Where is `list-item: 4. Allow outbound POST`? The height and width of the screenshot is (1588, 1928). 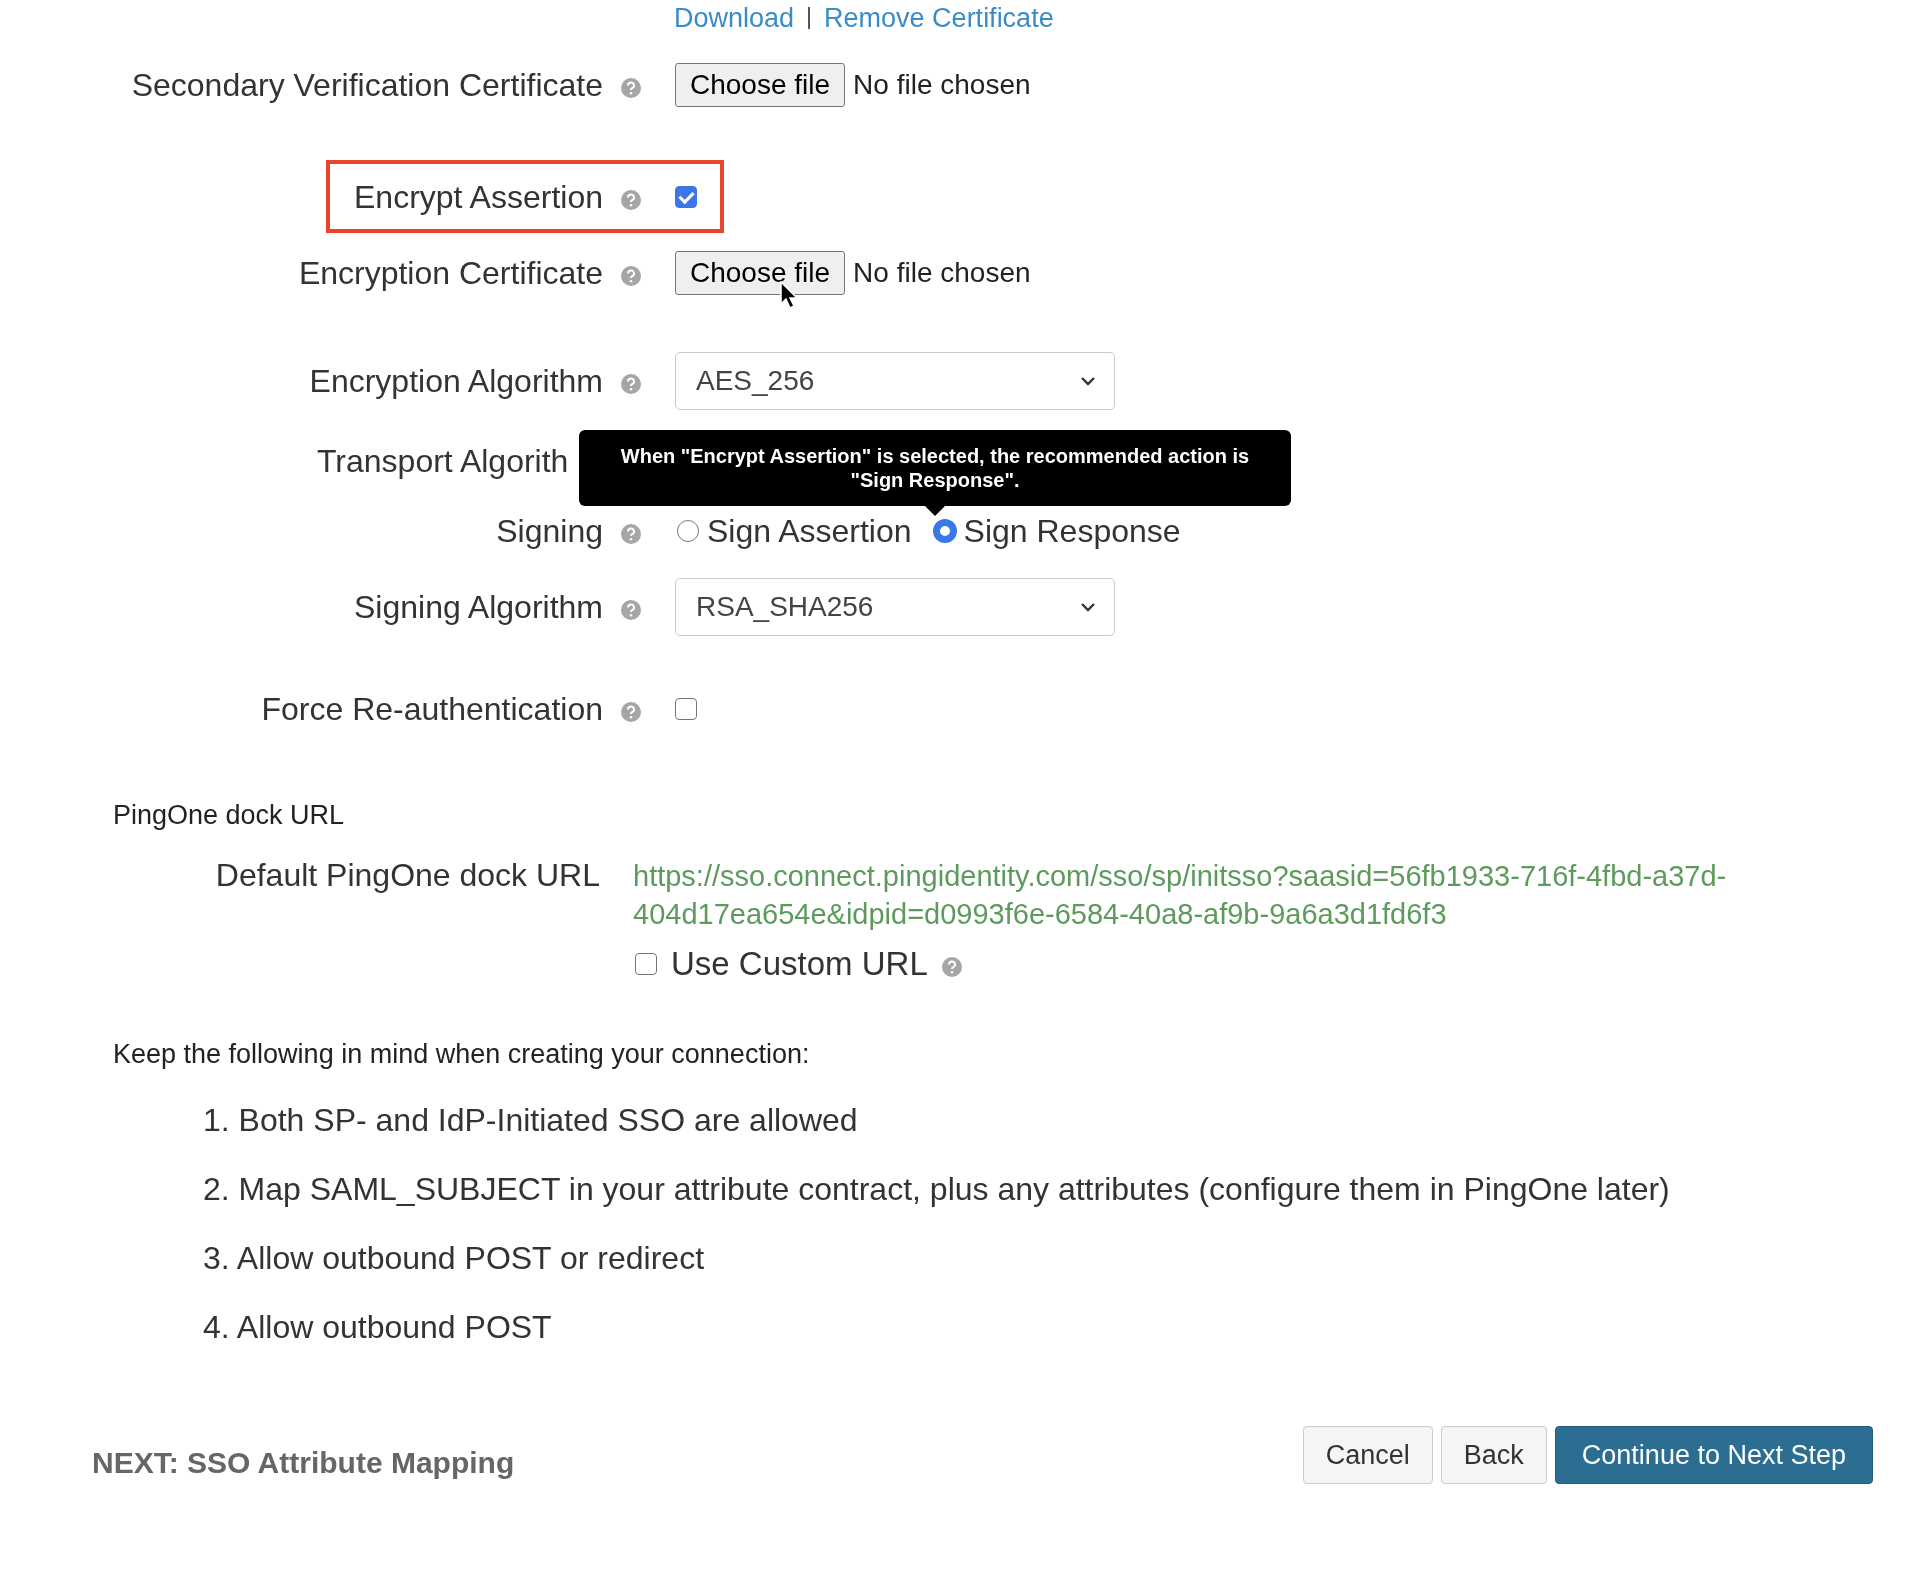
list-item: 4. Allow outbound POST is located at coordinates (378, 1327).